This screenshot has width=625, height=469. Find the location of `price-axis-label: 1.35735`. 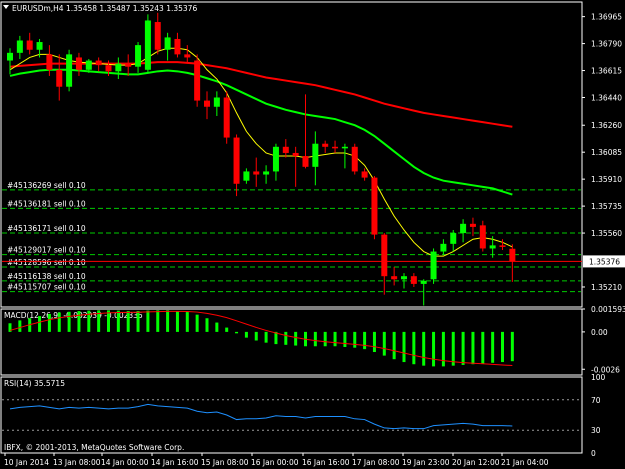

price-axis-label: 1.35735 is located at coordinates (606, 206).